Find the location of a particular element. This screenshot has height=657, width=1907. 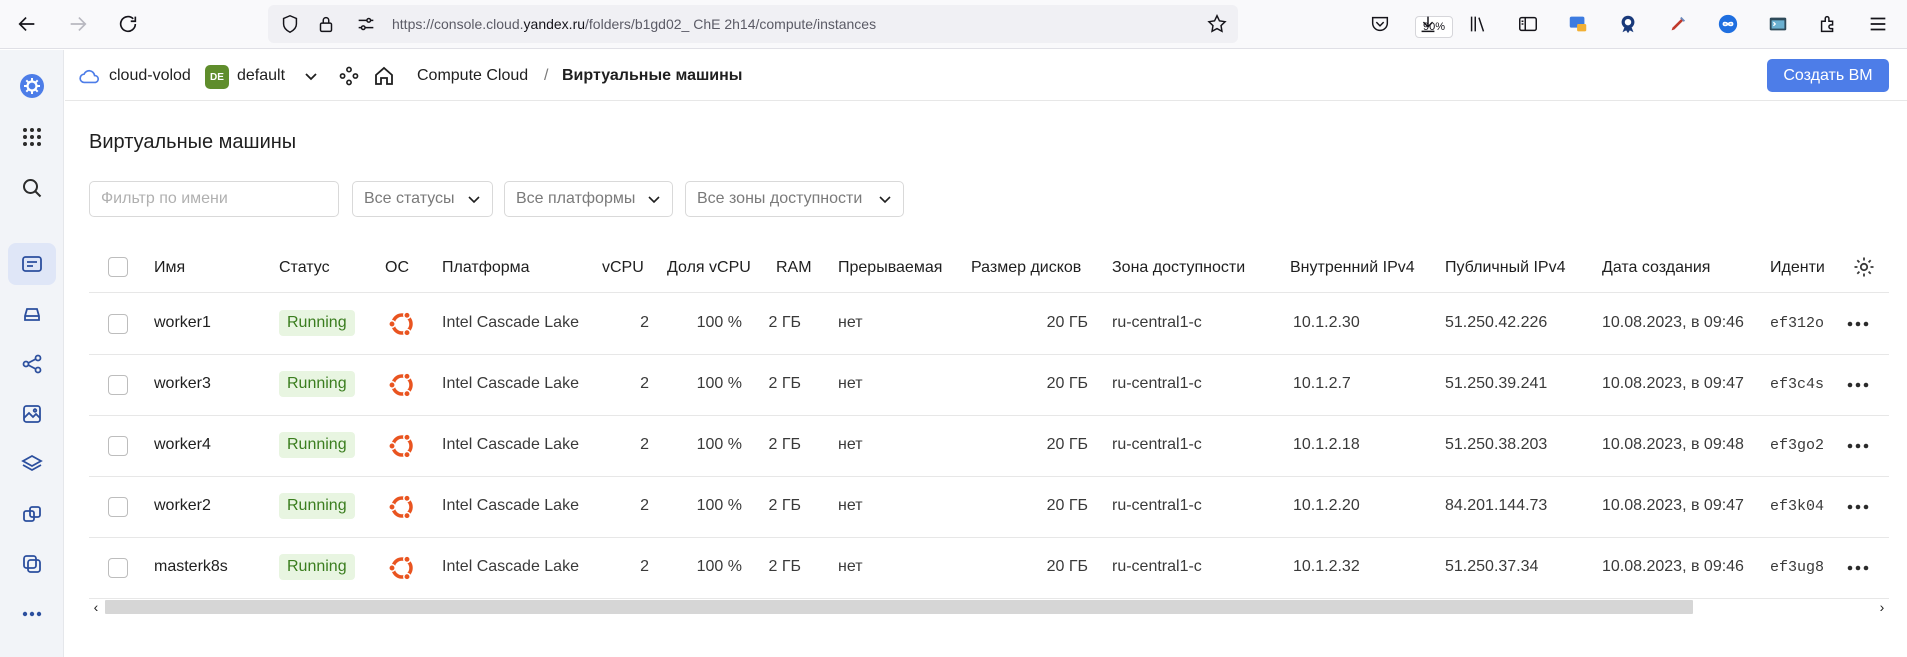

table-horizontal-scrollbar: ‹ › is located at coordinates (989, 607).